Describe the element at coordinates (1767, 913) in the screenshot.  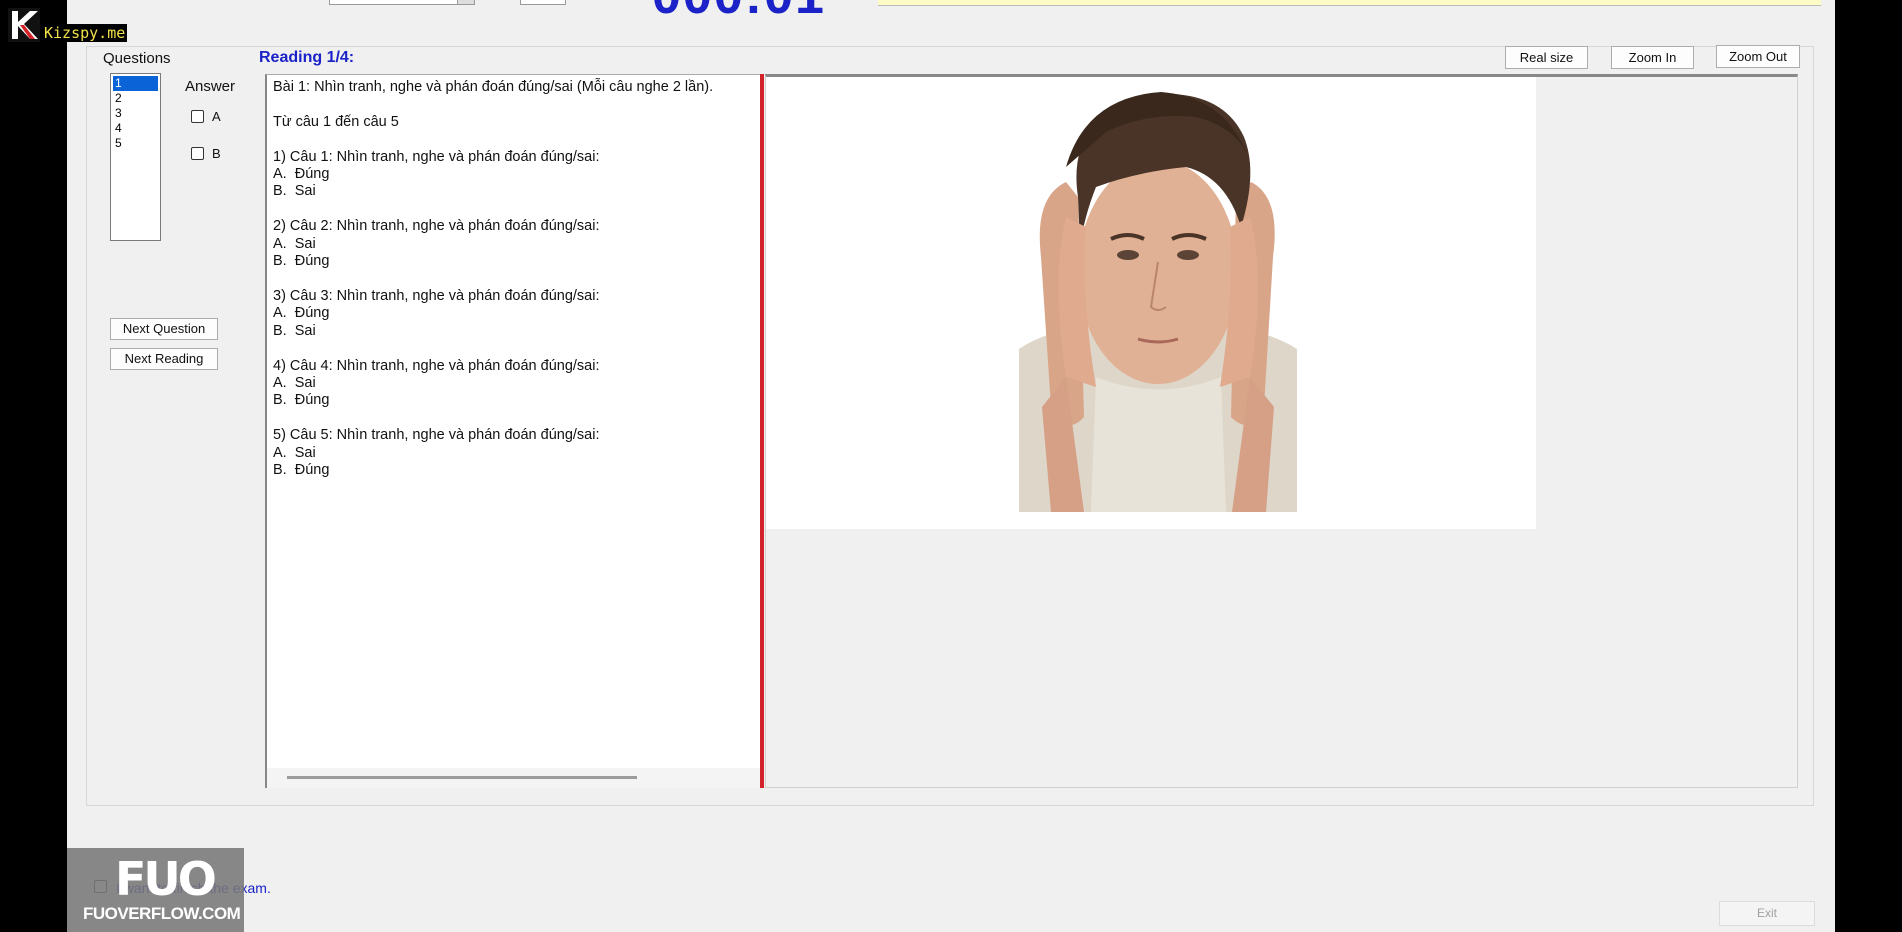
I see `exit-button: Exit` at that location.